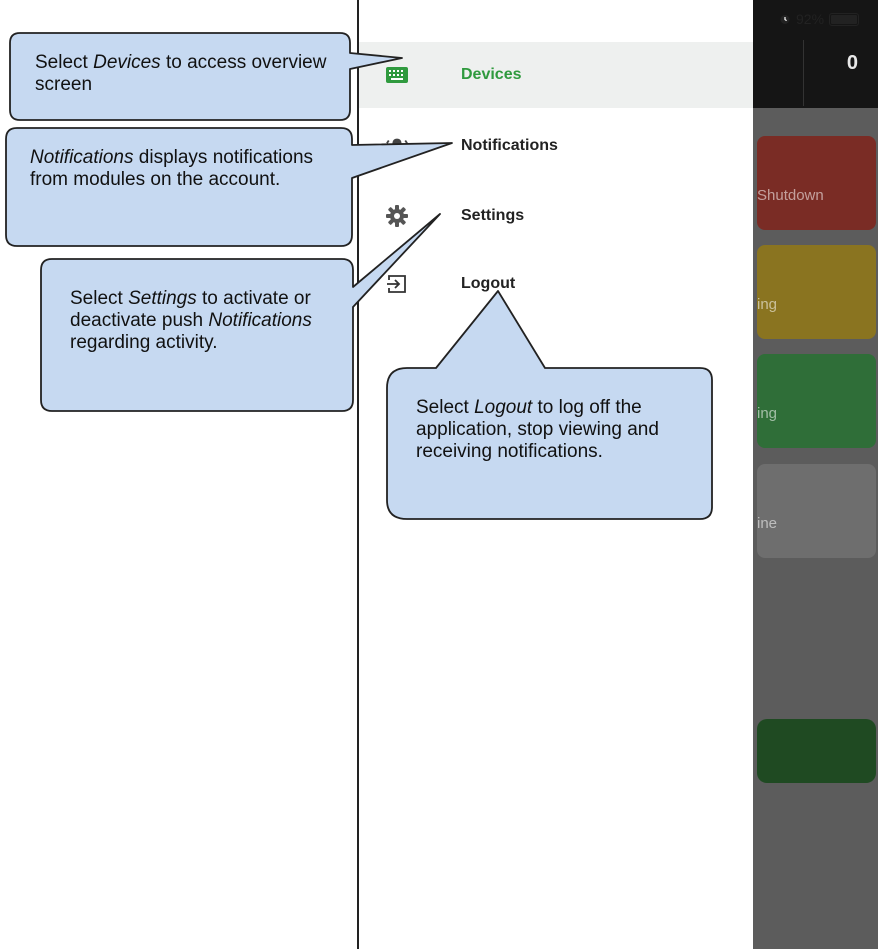 This screenshot has width=878, height=949. I want to click on menu-label-logout: Logout, so click(488, 283).